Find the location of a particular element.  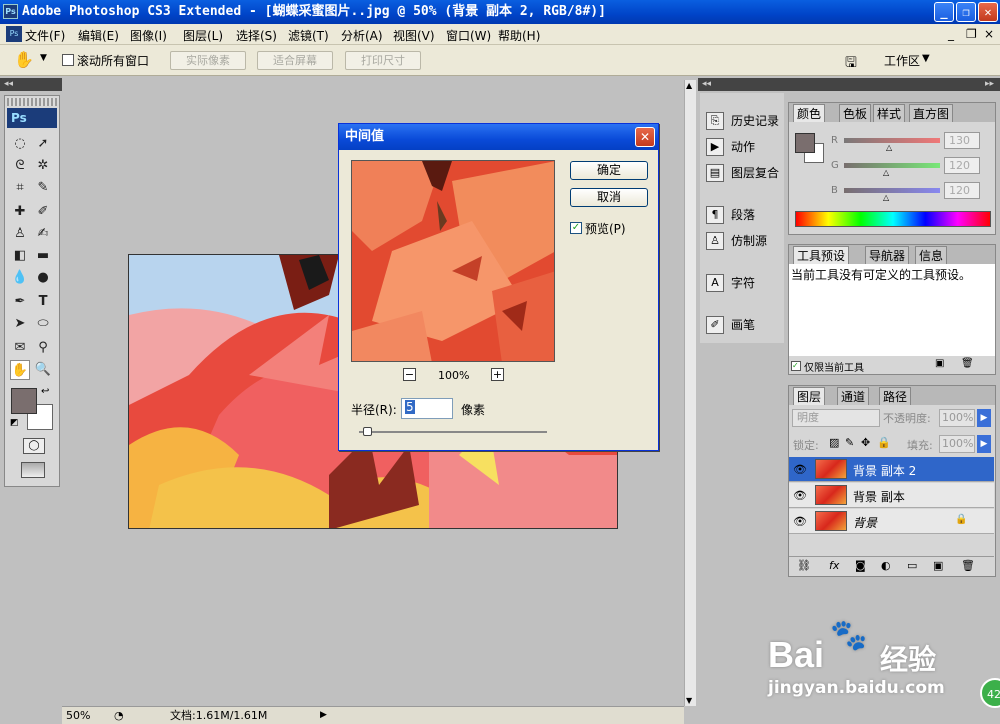

blur-tool-icon: 💧 is located at coordinates (20, 278).